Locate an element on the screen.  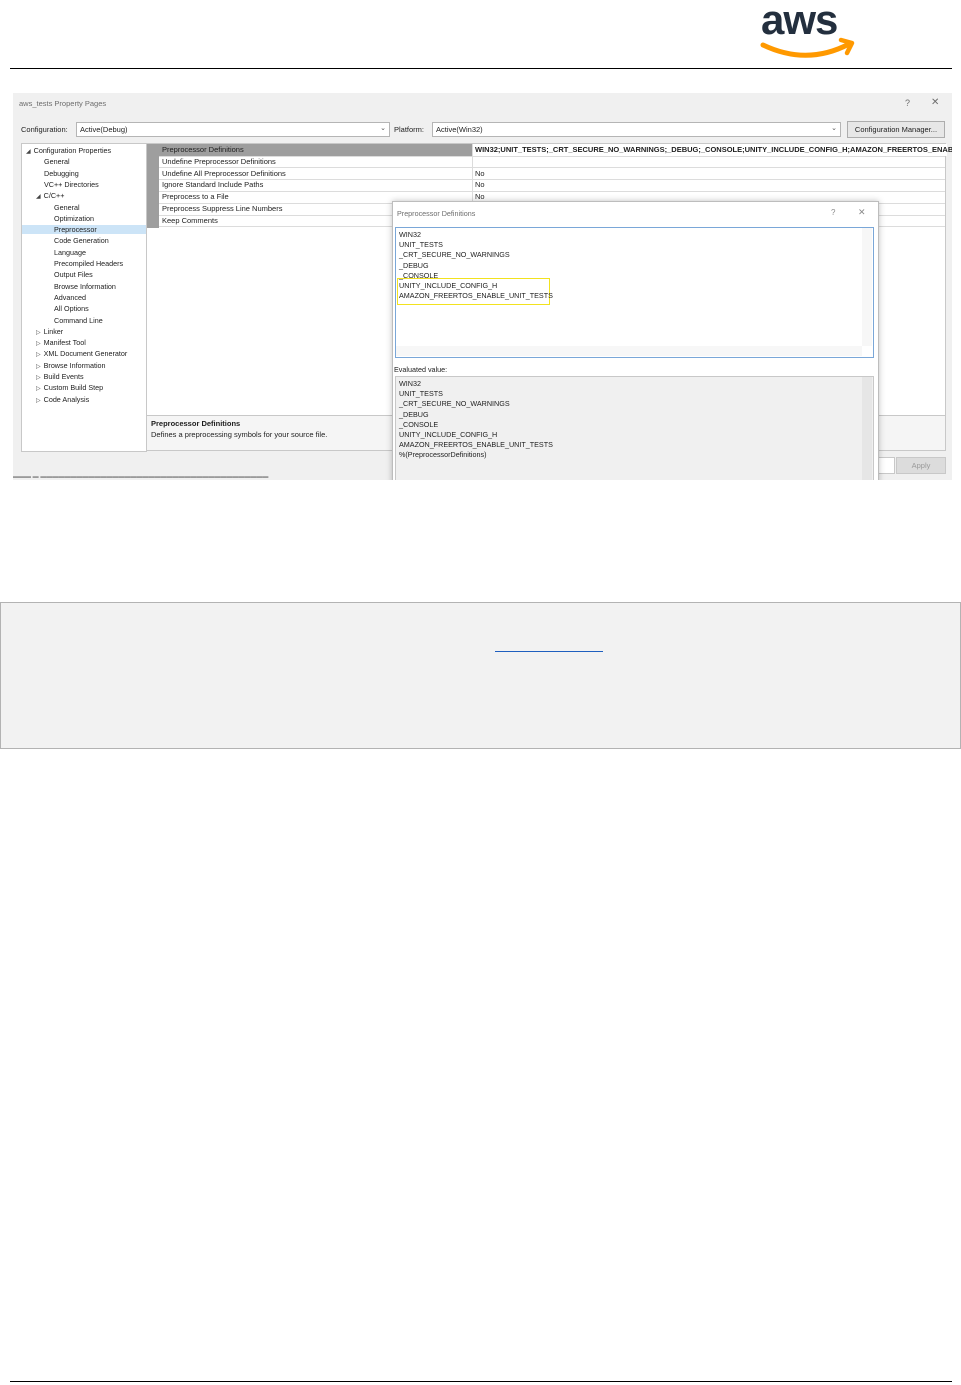
evaluated-line: _DEBUG is located at coordinates (414, 414).